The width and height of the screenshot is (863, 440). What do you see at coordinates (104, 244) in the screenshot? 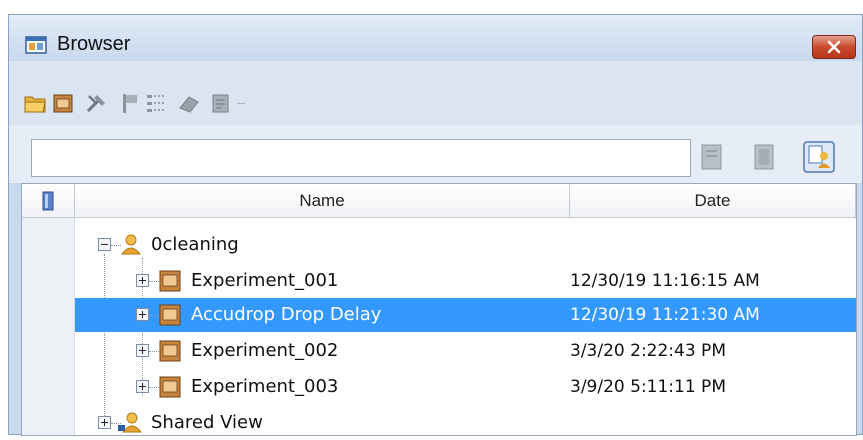
I see `collapse-toggle` at bounding box center [104, 244].